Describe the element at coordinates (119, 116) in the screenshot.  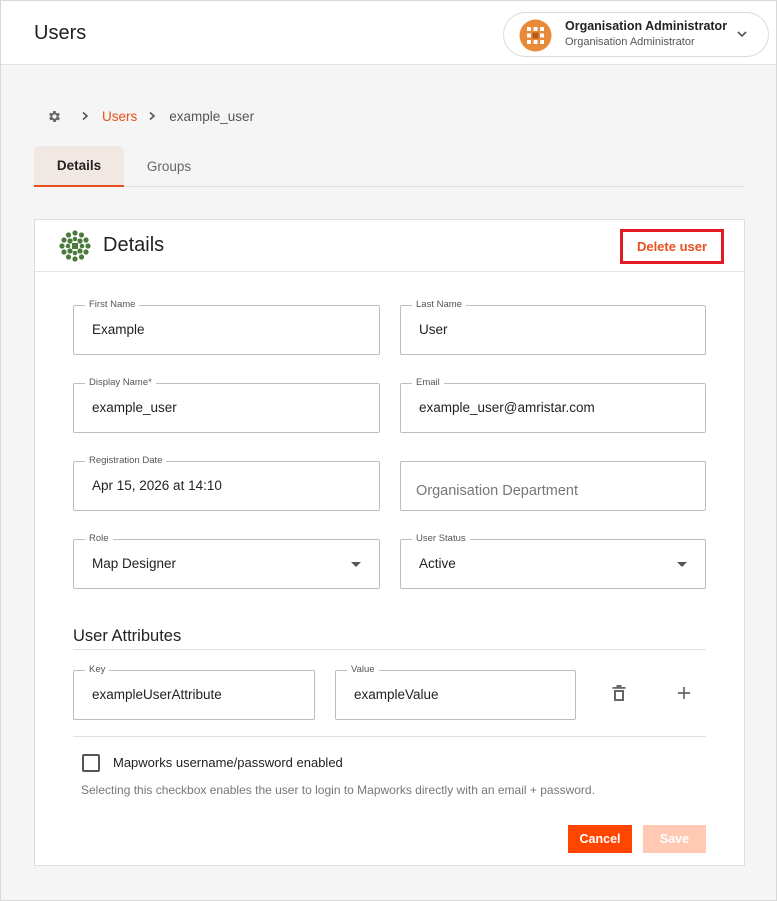
I see `breadcrumb-users-link: Users` at that location.